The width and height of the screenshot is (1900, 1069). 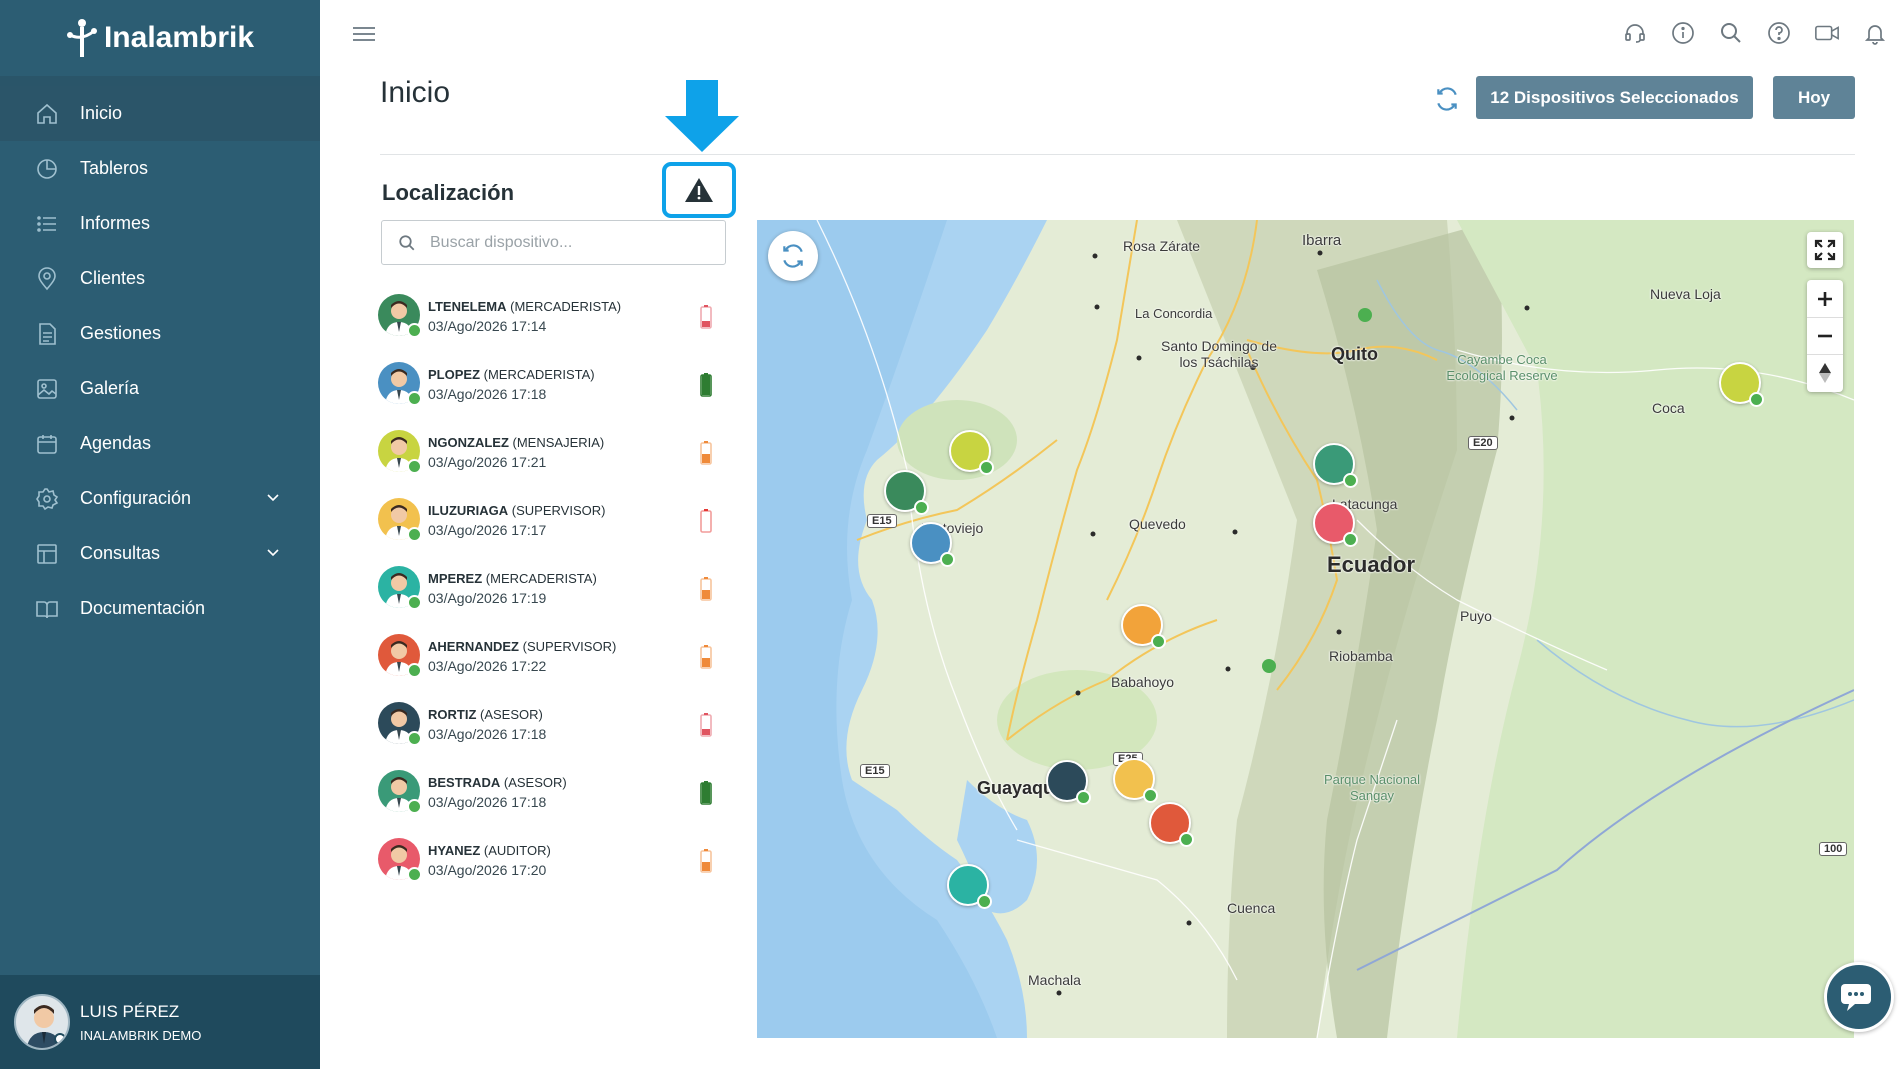 I want to click on fullscreen-button, so click(x=1825, y=250).